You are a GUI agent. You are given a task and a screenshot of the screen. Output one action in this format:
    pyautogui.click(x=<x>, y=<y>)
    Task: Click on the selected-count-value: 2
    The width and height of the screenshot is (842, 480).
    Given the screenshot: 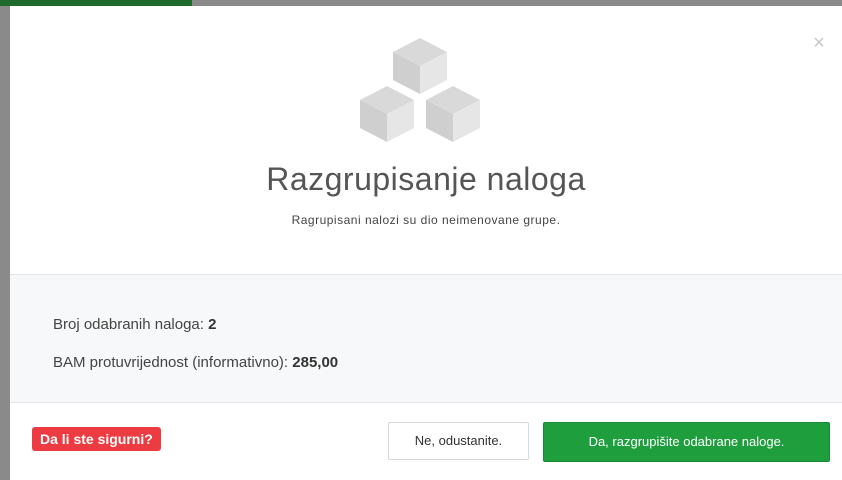 What is the action you would take?
    pyautogui.click(x=212, y=324)
    